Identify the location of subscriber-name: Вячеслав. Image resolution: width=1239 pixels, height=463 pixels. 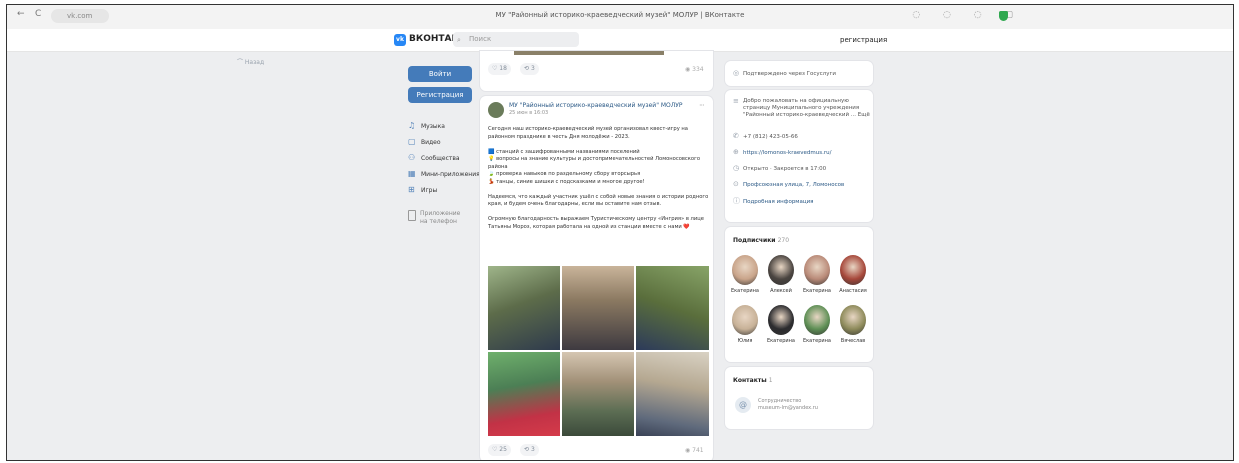
(853, 341).